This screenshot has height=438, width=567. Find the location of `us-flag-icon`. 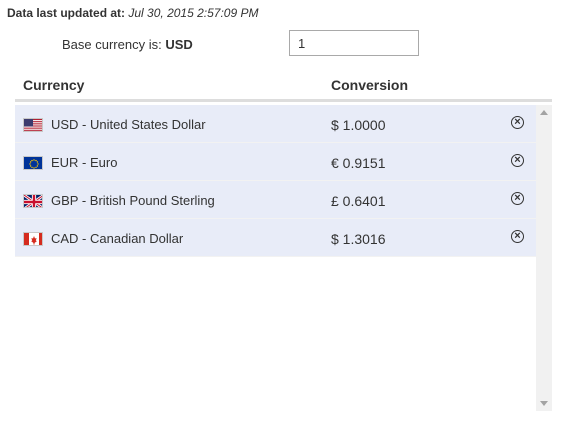

us-flag-icon is located at coordinates (33, 125).